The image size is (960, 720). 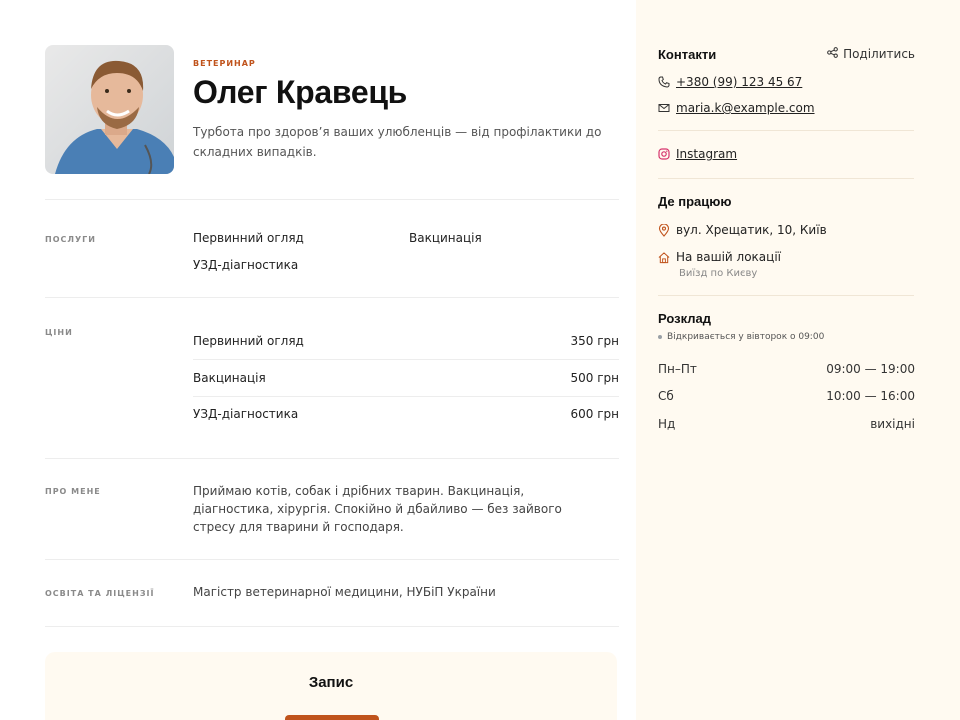 I want to click on prices-label: ЦІНИ, so click(x=59, y=332).